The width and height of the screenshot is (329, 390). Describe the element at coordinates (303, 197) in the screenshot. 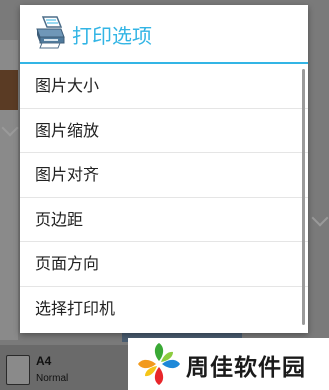

I see `scrollbar` at that location.